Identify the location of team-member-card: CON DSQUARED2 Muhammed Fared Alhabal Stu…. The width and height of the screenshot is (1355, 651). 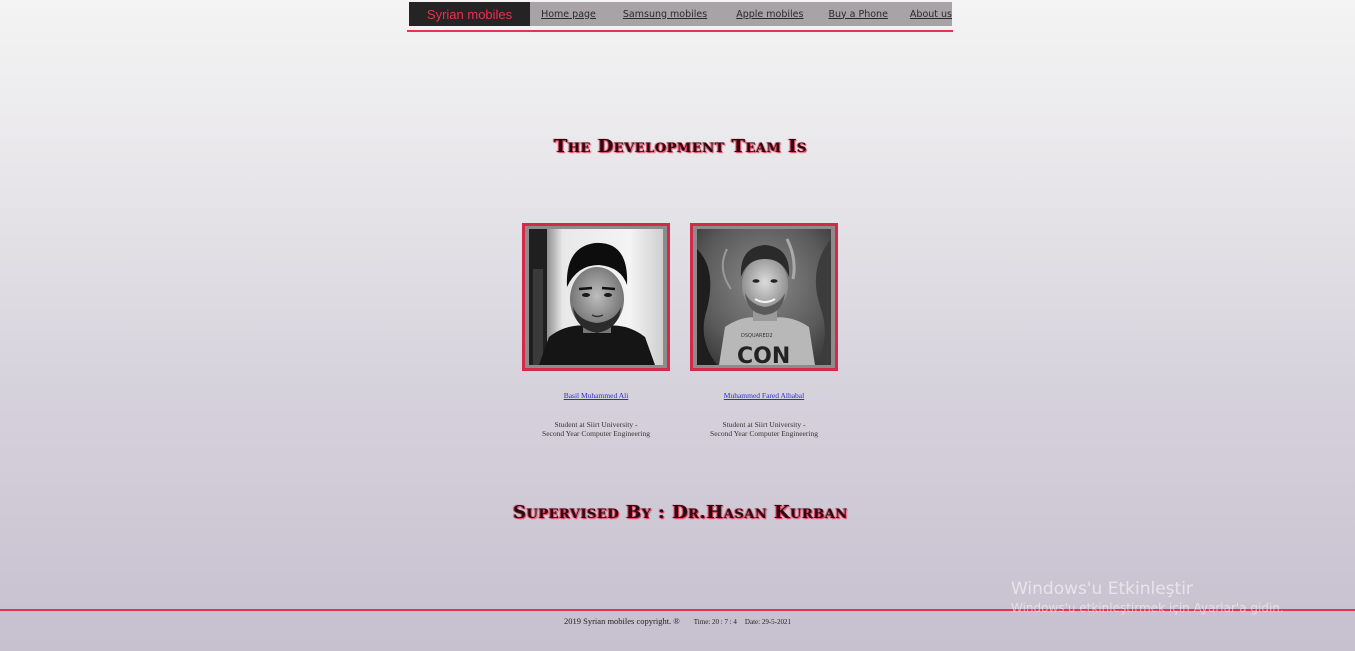
(764, 330).